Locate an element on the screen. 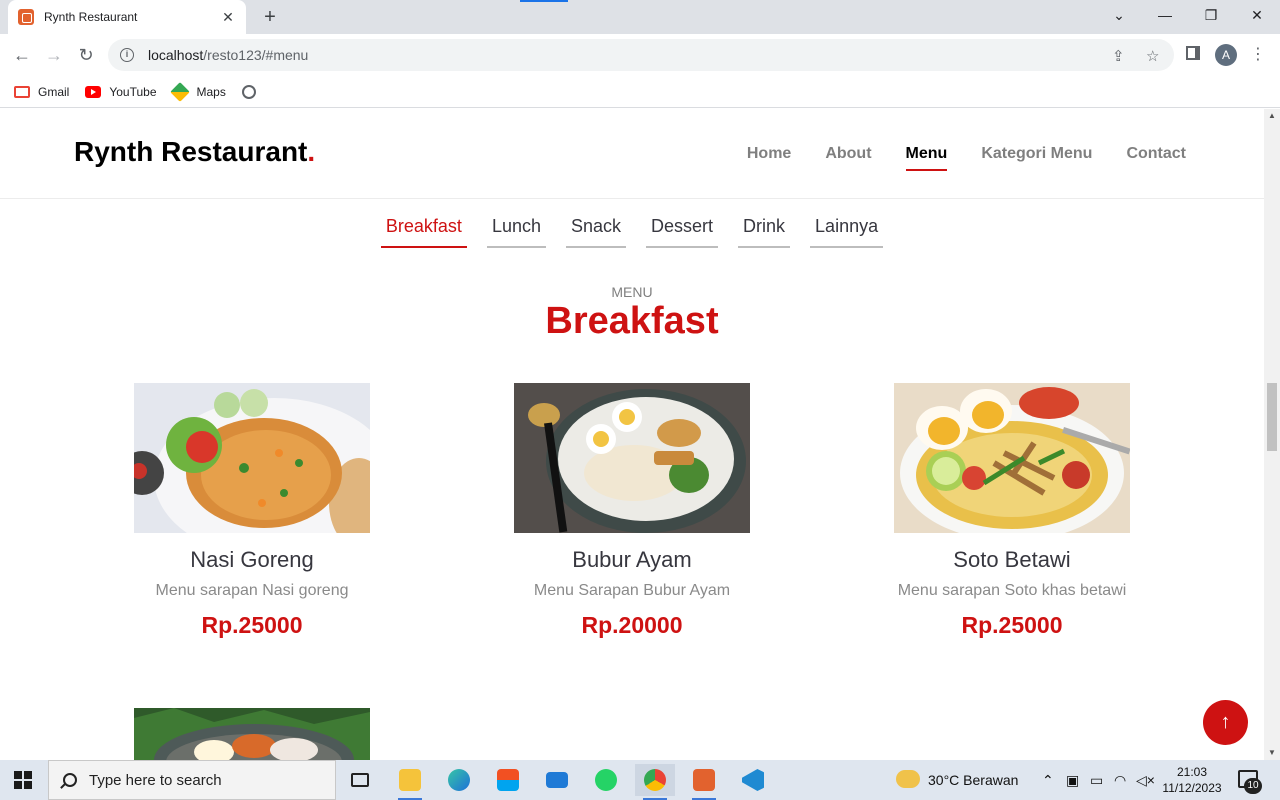  bookmark-gmail: Gmail is located at coordinates (41, 92).